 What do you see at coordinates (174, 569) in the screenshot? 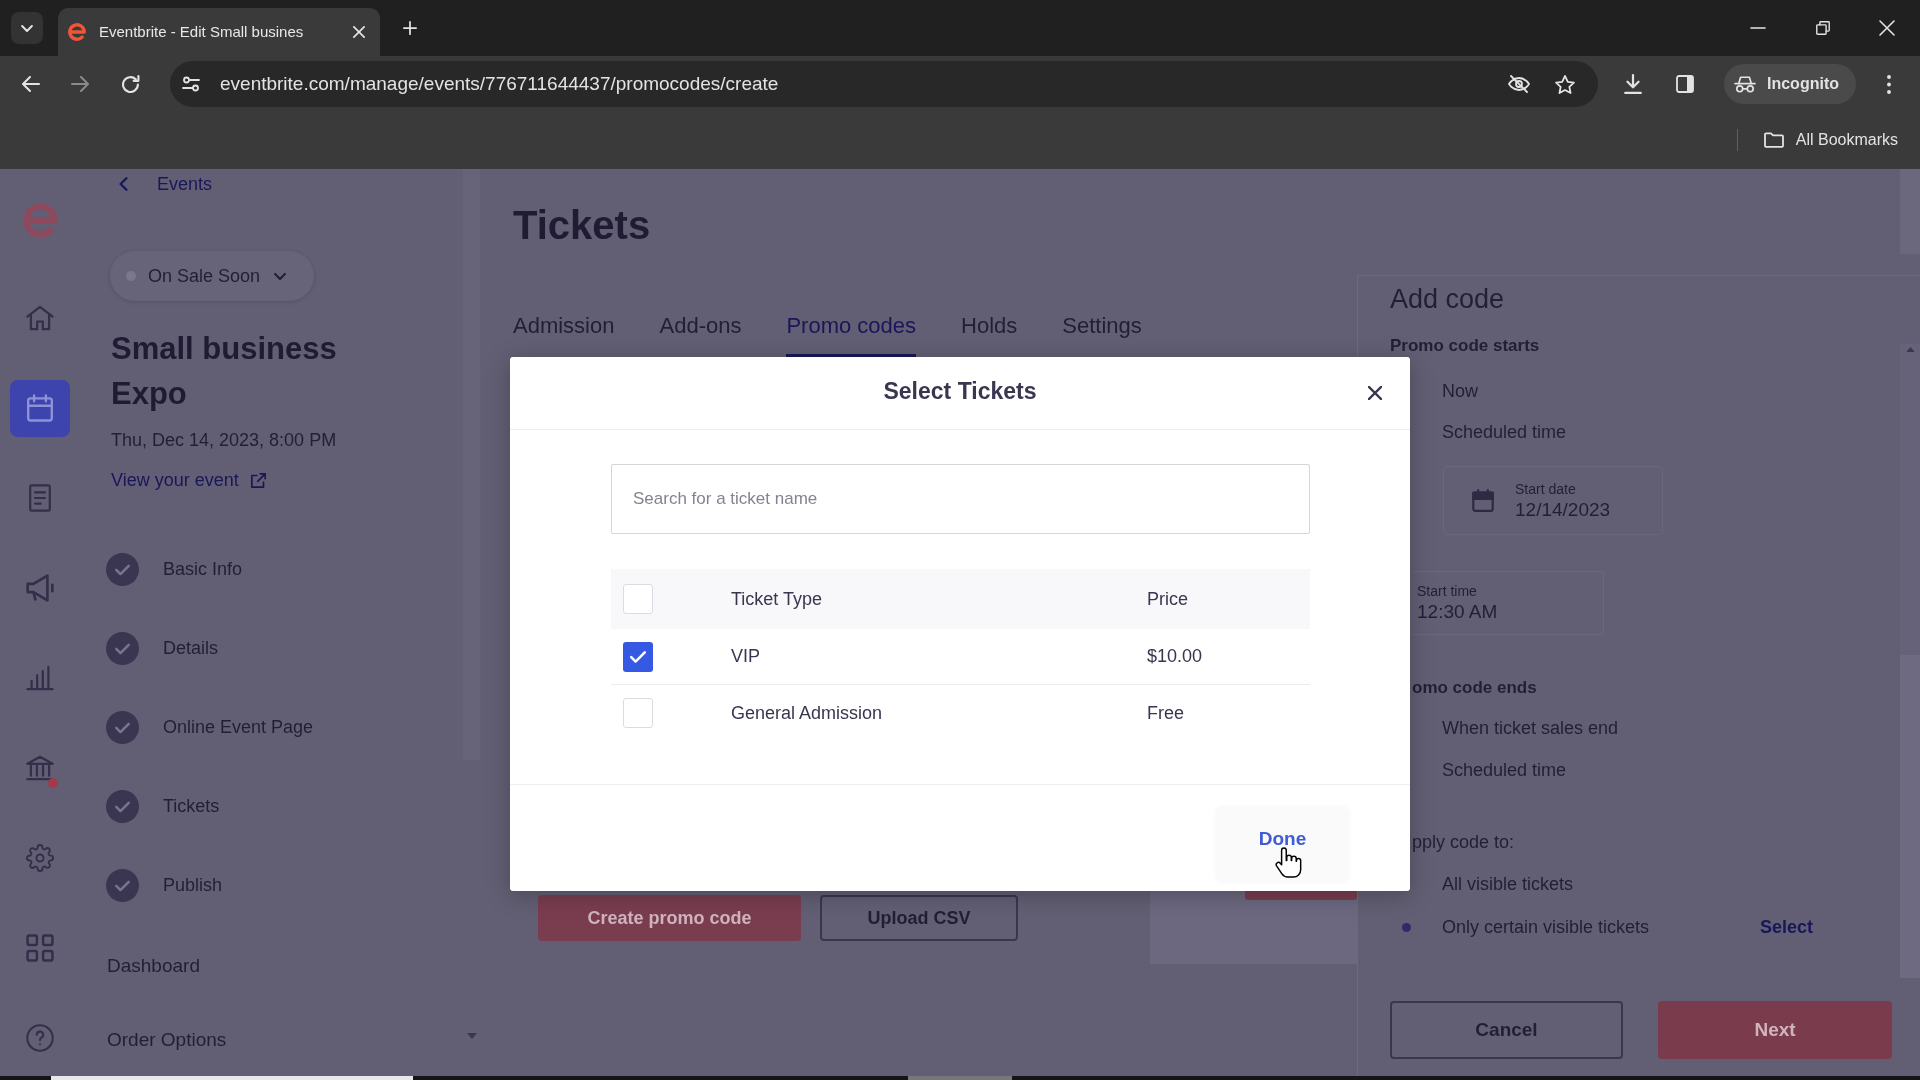
I see `step-link: Basic Info` at bounding box center [174, 569].